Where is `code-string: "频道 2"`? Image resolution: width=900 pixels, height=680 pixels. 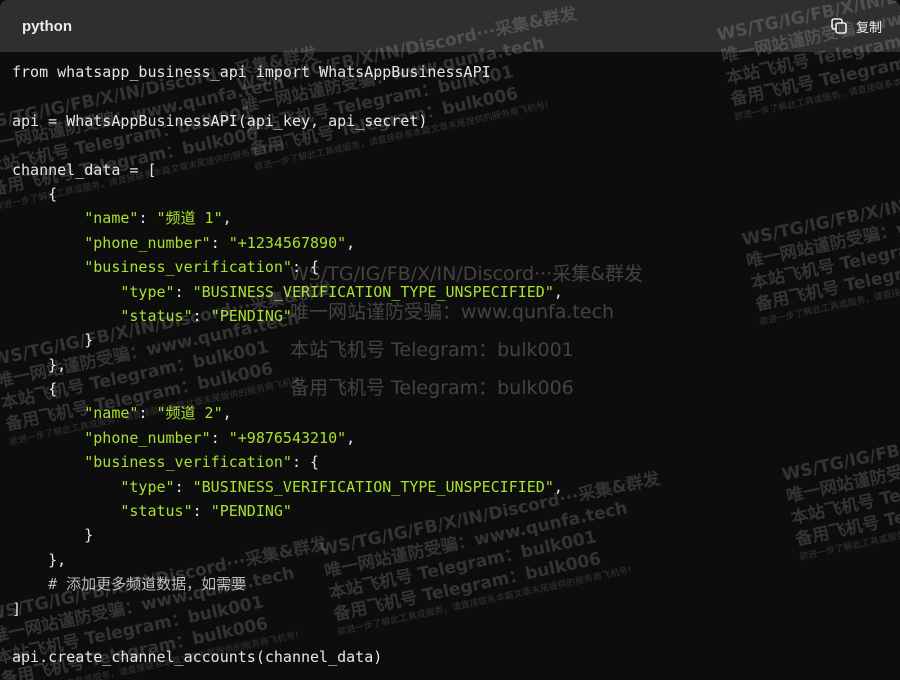
code-string: "频道 2" is located at coordinates (189, 413).